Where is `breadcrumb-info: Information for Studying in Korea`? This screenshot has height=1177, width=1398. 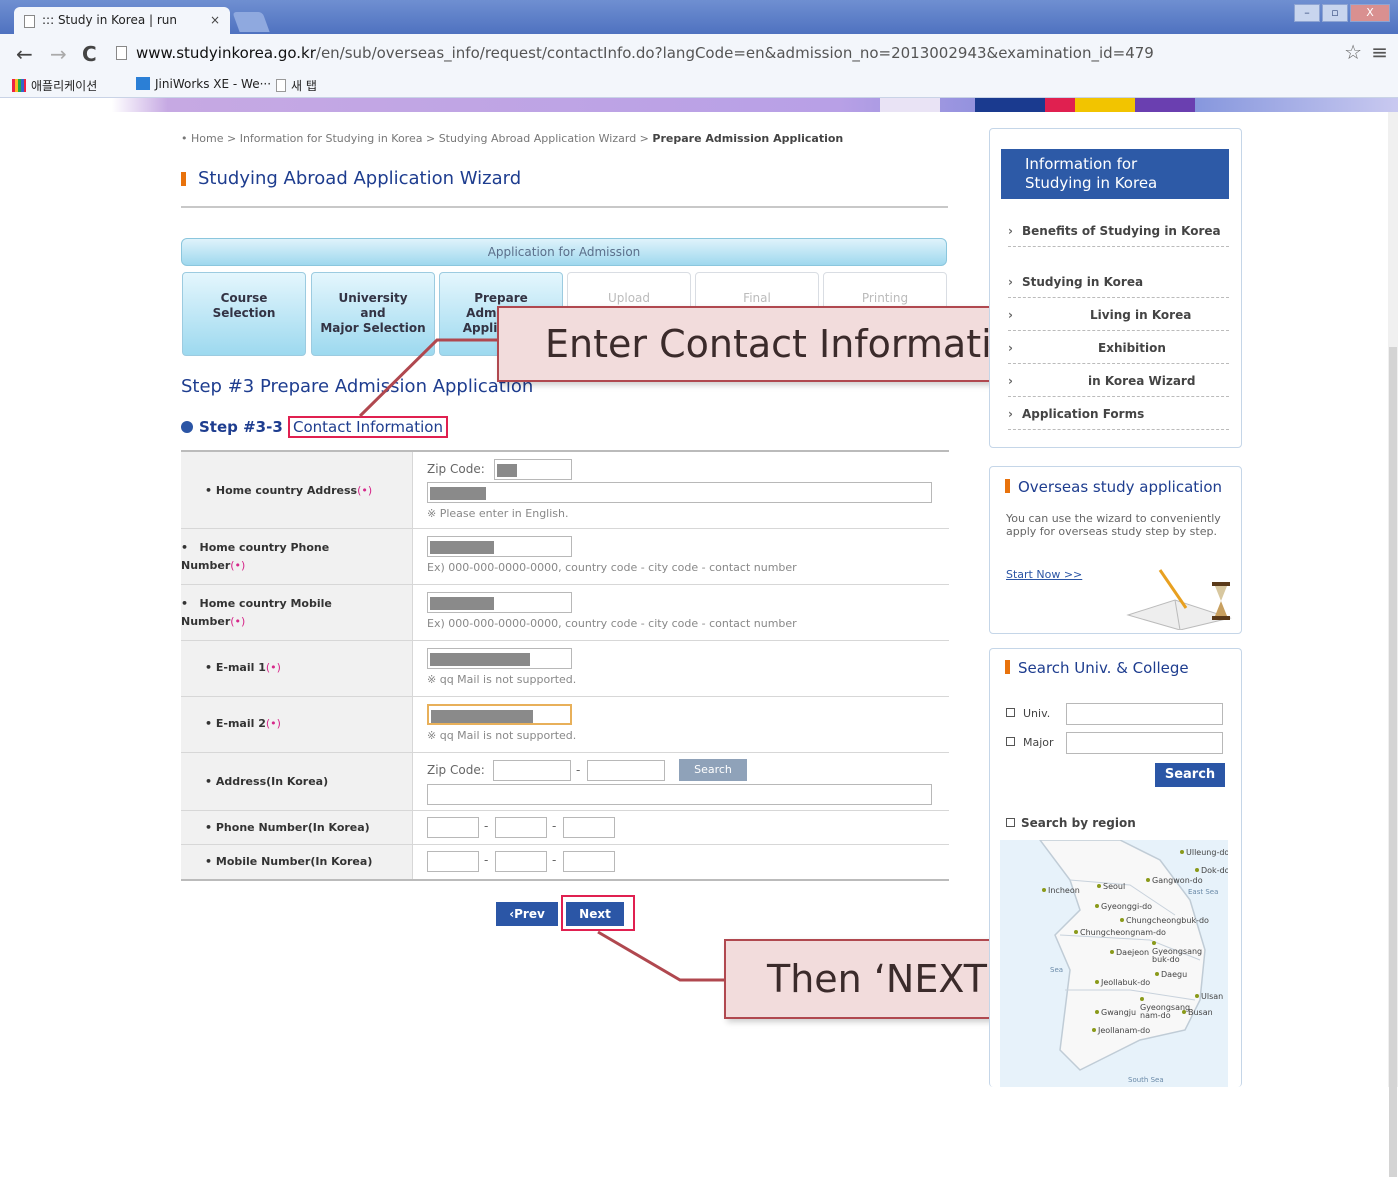 breadcrumb-info: Information for Studying in Korea is located at coordinates (331, 138).